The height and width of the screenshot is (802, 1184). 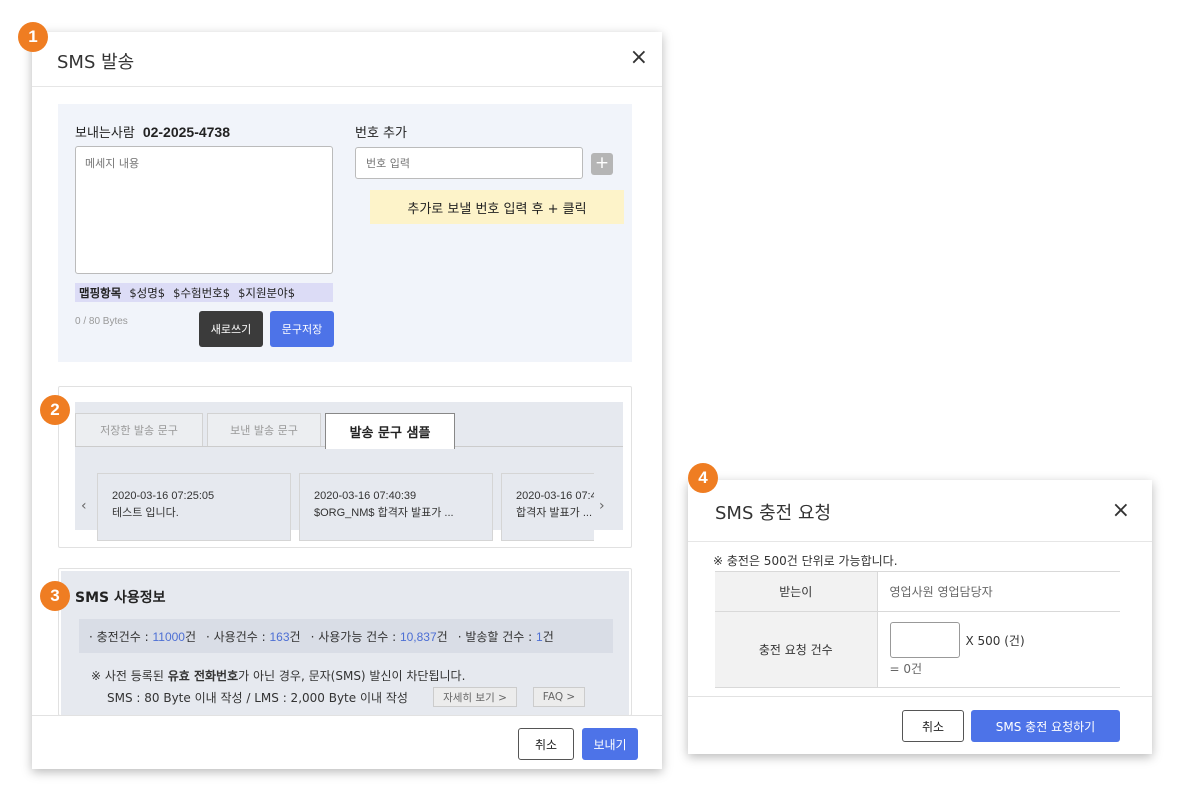 What do you see at coordinates (995, 640) in the screenshot?
I see `quantity-multiplier: X 500 (건)` at bounding box center [995, 640].